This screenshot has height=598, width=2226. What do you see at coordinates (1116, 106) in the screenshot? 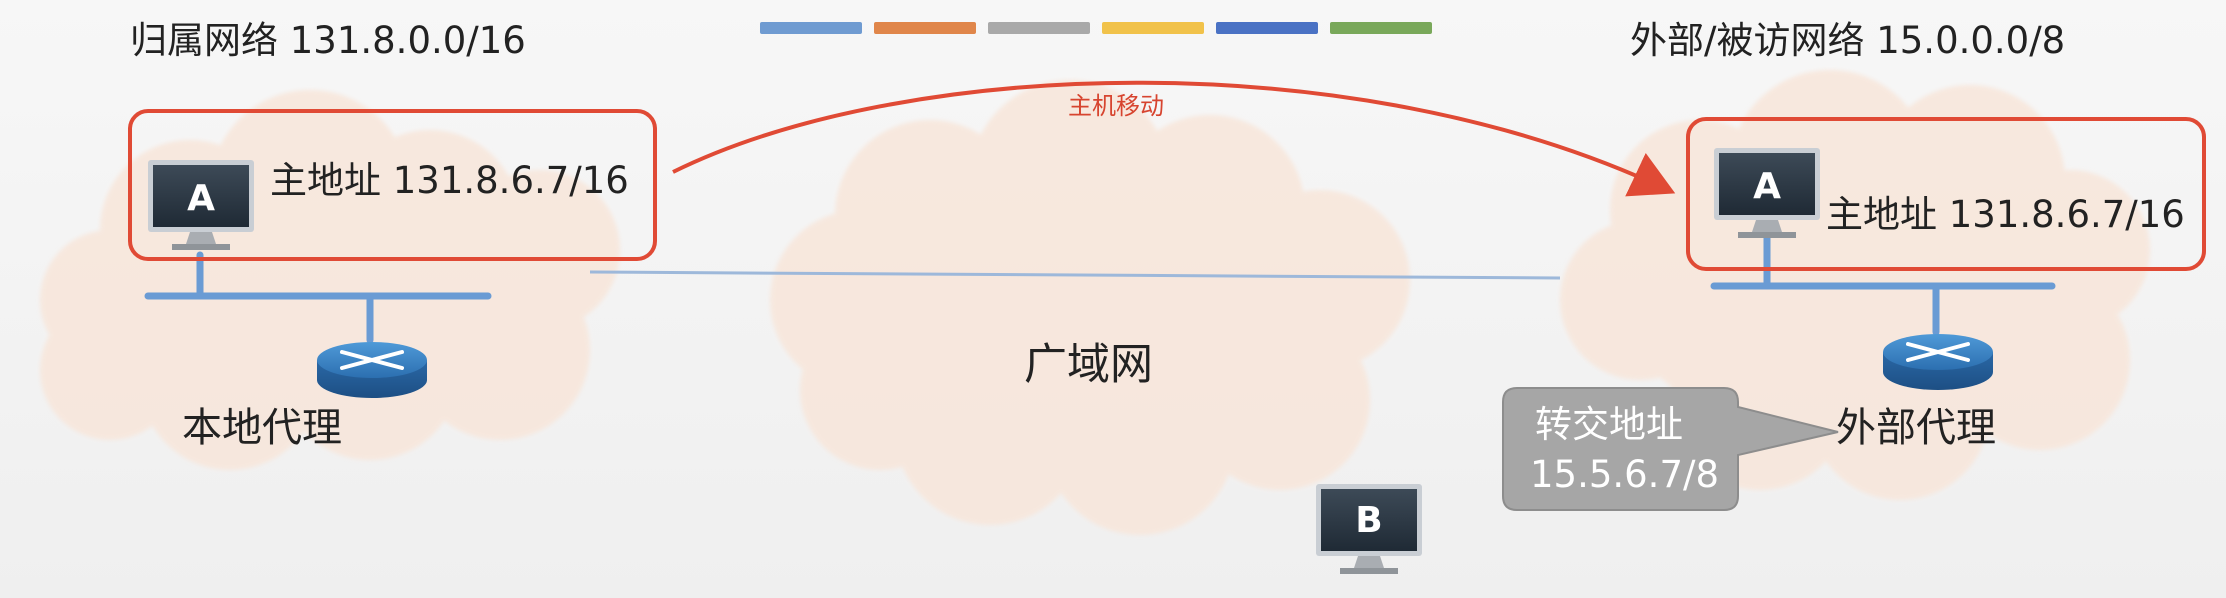
I see `host-move-label: 主机移动` at bounding box center [1116, 106].